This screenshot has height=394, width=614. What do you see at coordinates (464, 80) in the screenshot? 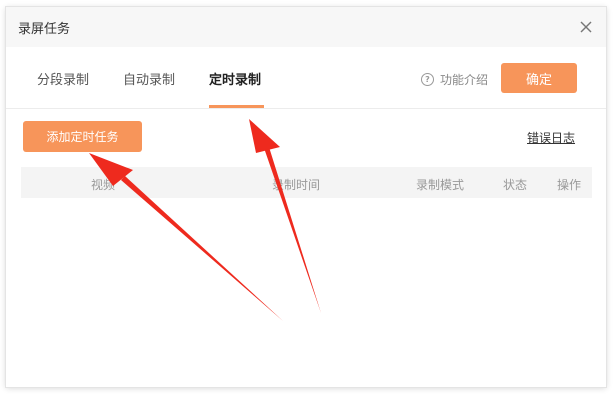
I see `help-label: 功能介绍` at bounding box center [464, 80].